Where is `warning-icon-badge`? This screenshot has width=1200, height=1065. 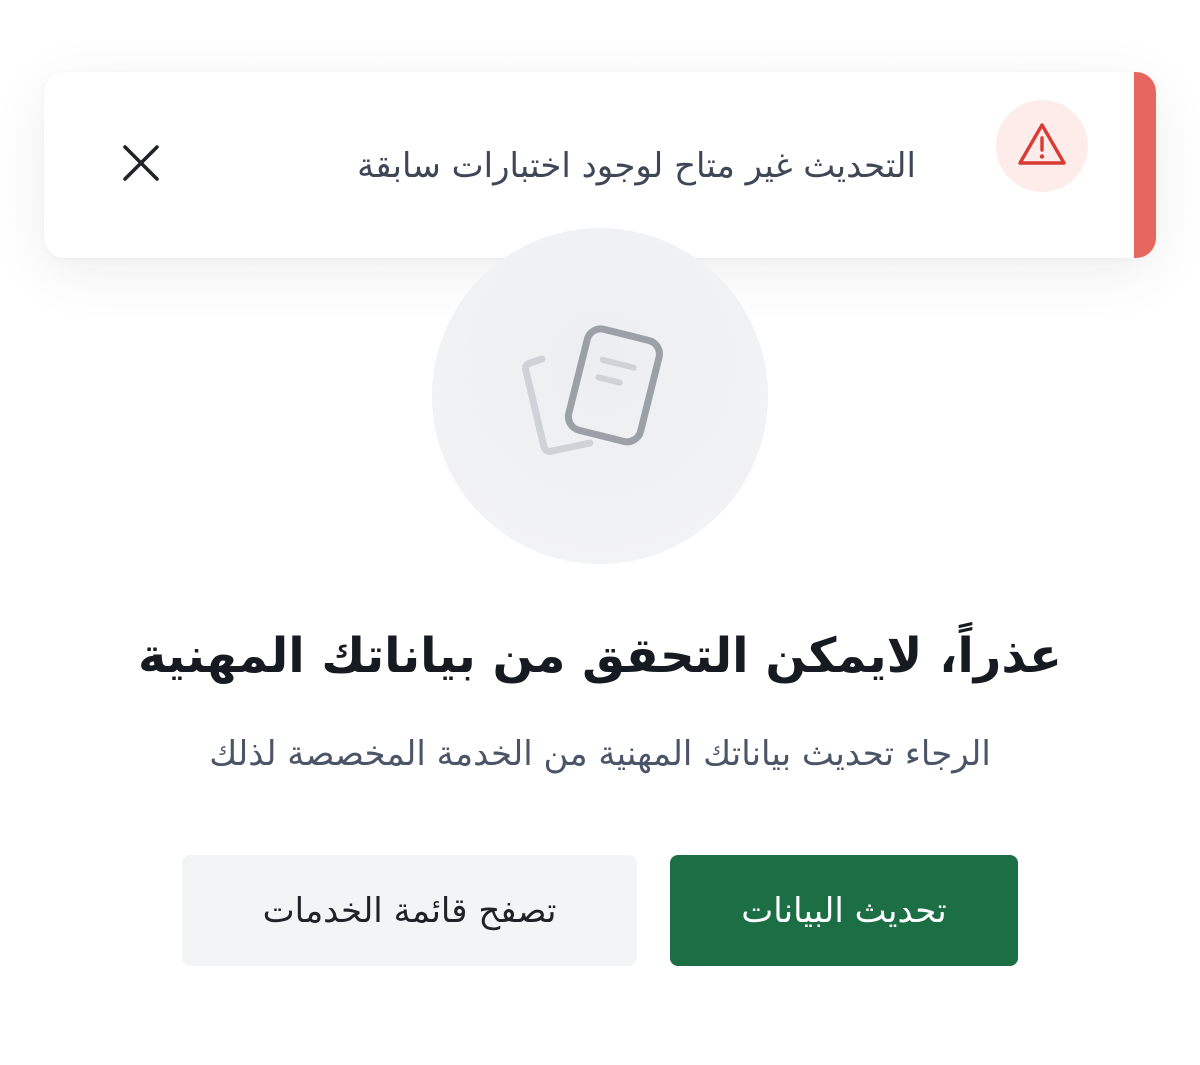 warning-icon-badge is located at coordinates (1042, 146).